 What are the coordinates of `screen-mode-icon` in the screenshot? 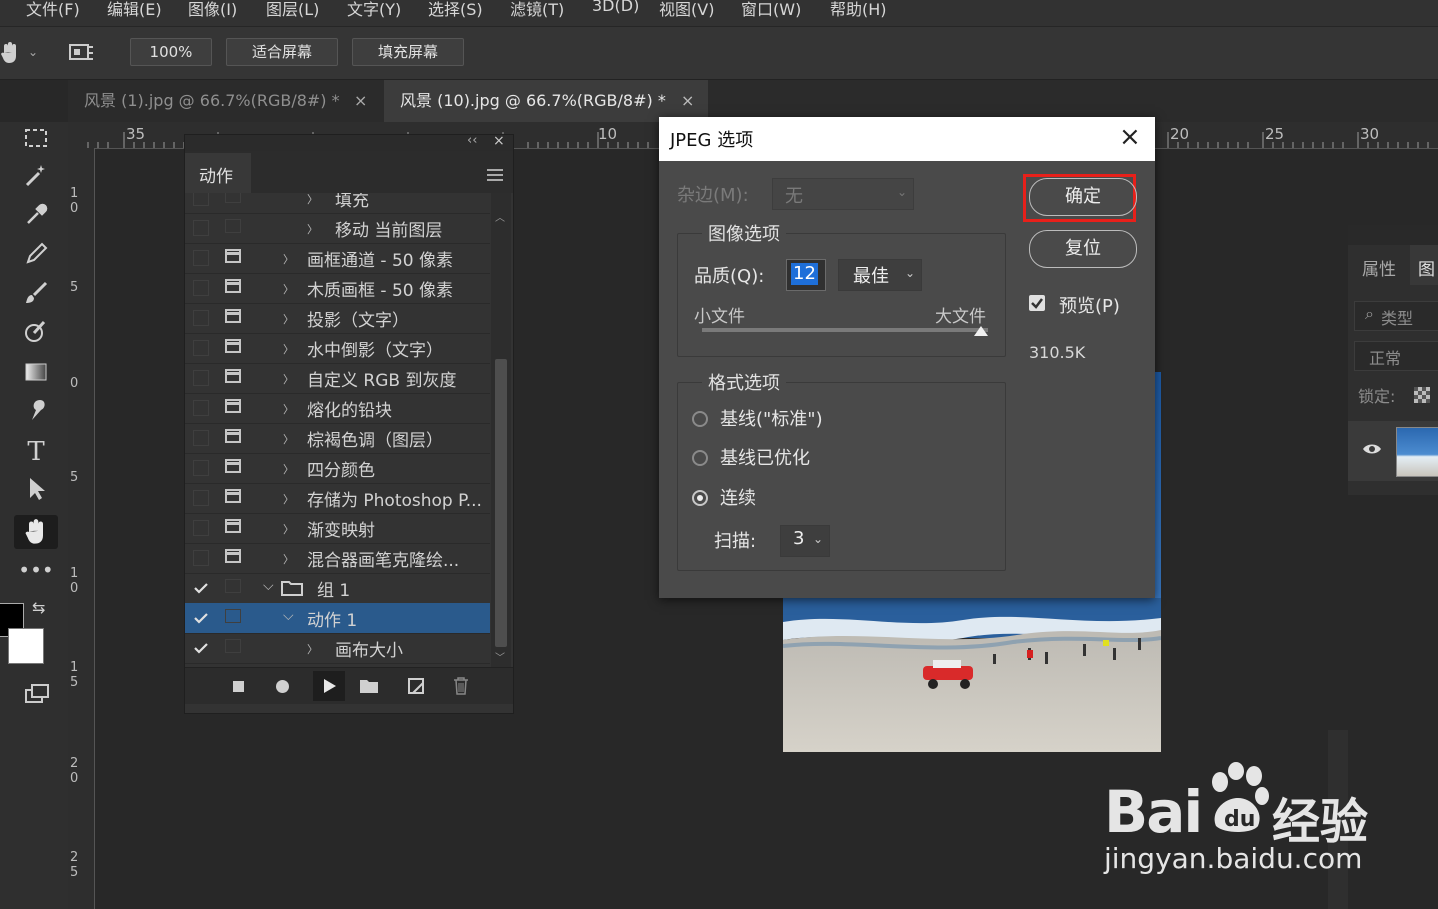 It's located at (38, 694).